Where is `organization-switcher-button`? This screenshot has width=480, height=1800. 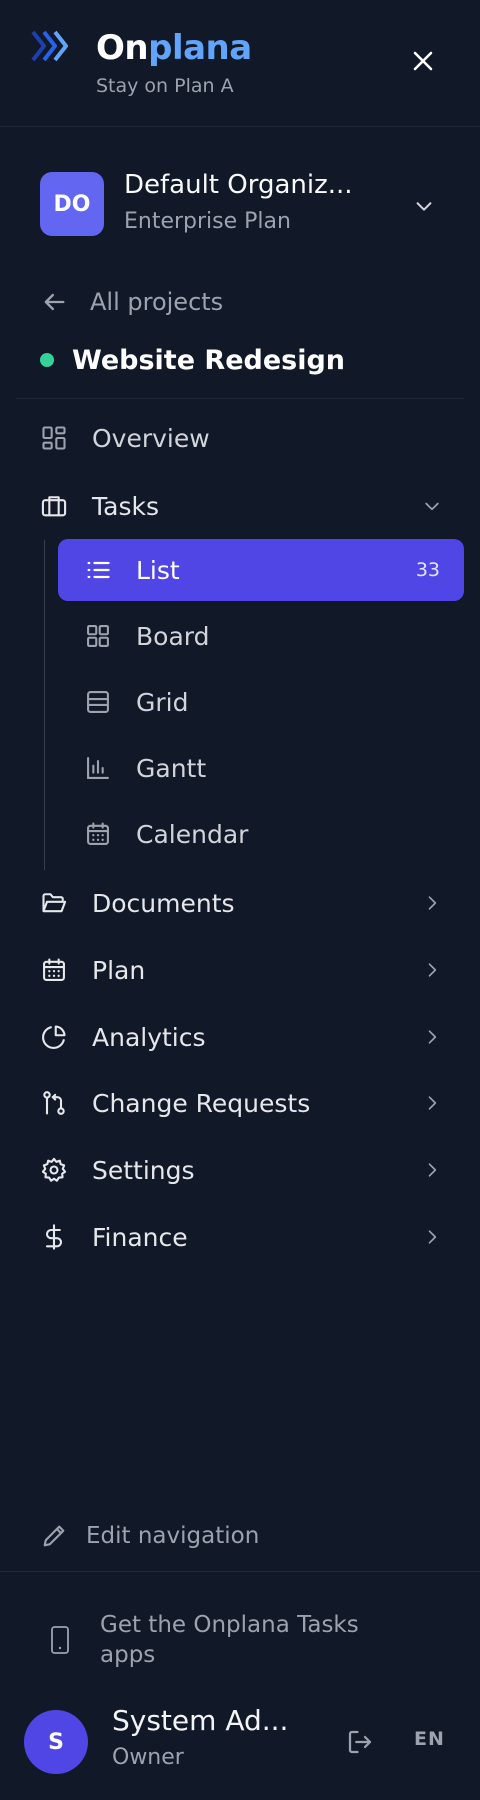 organization-switcher-button is located at coordinates (424, 206).